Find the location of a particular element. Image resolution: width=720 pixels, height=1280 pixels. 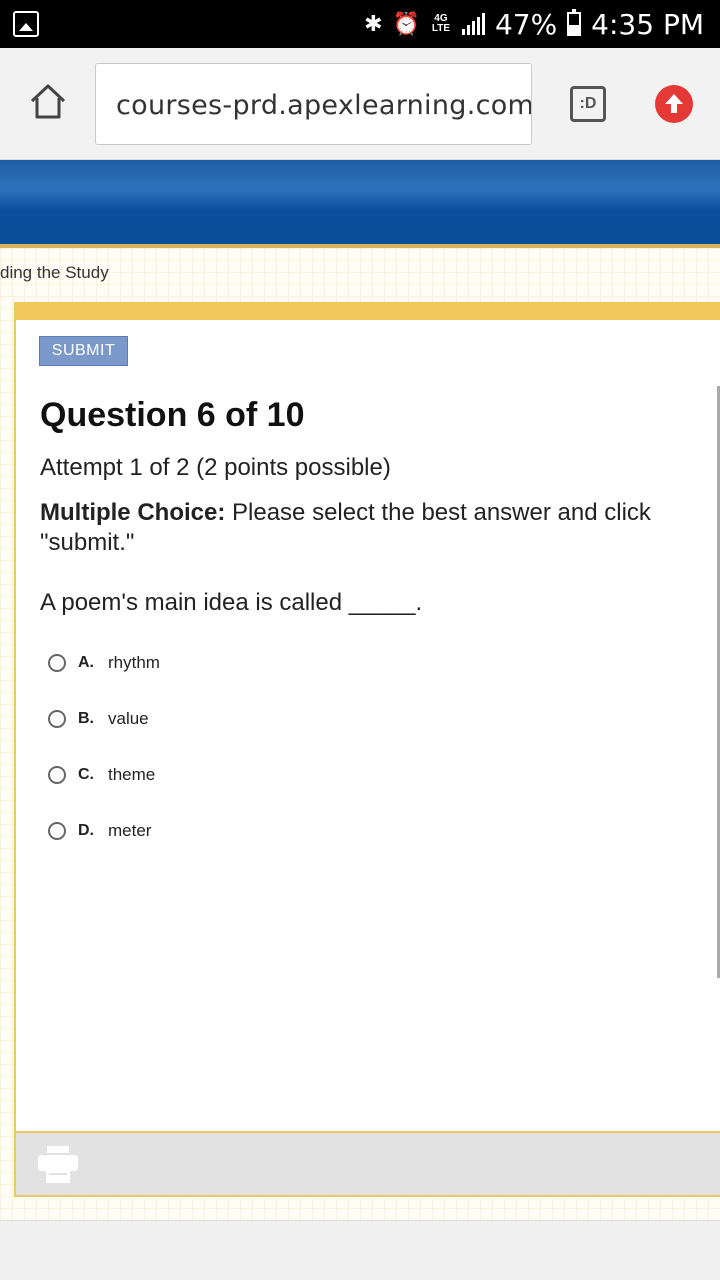

answer-option-d: D. meter is located at coordinates (99, 831).